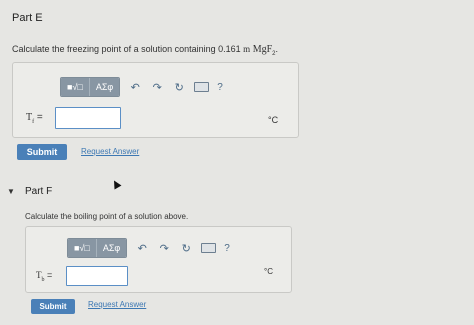 The height and width of the screenshot is (325, 474). What do you see at coordinates (82, 248) in the screenshot?
I see `part-f-templates-button: ■√□` at bounding box center [82, 248].